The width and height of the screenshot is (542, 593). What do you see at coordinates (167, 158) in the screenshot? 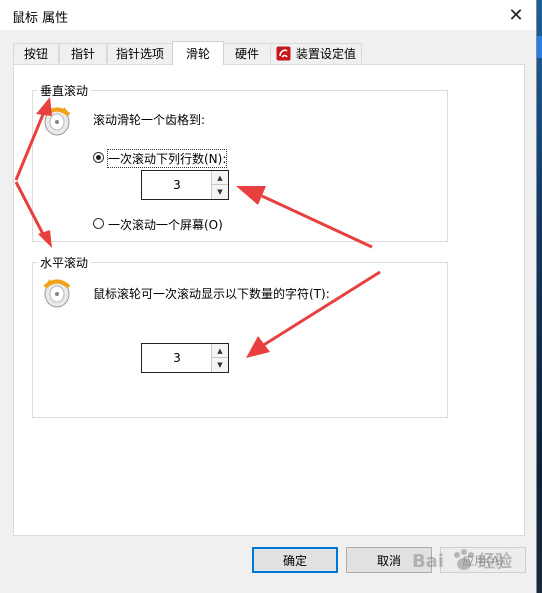
I see `radio-scroll-lines-label: 一次滚动下列行数(N):` at bounding box center [167, 158].